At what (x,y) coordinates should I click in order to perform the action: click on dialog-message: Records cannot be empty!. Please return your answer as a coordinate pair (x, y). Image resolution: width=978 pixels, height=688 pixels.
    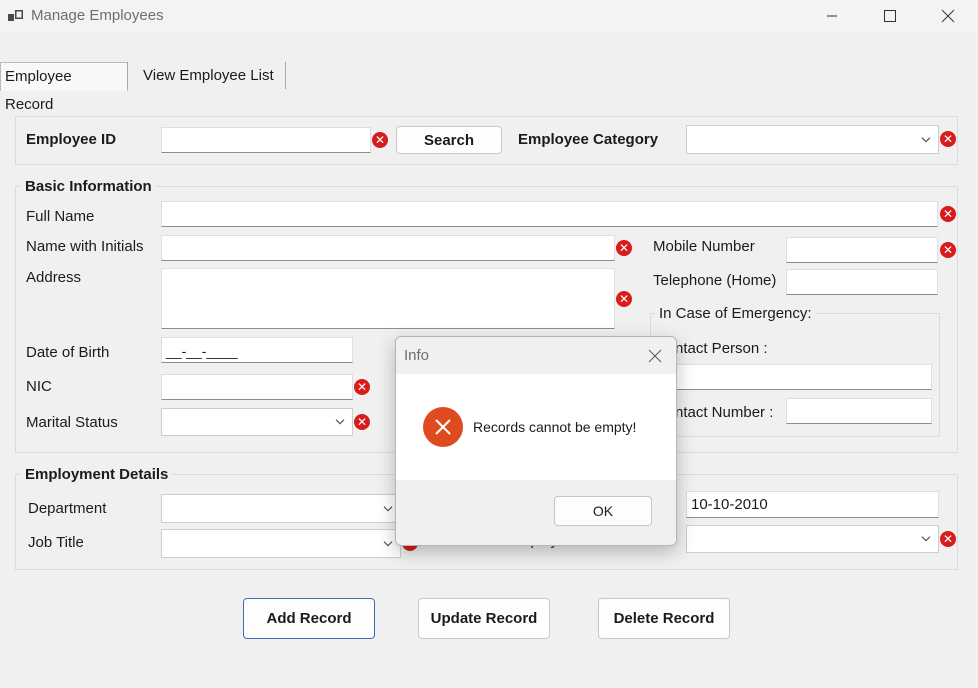
    Looking at the image, I should click on (555, 427).